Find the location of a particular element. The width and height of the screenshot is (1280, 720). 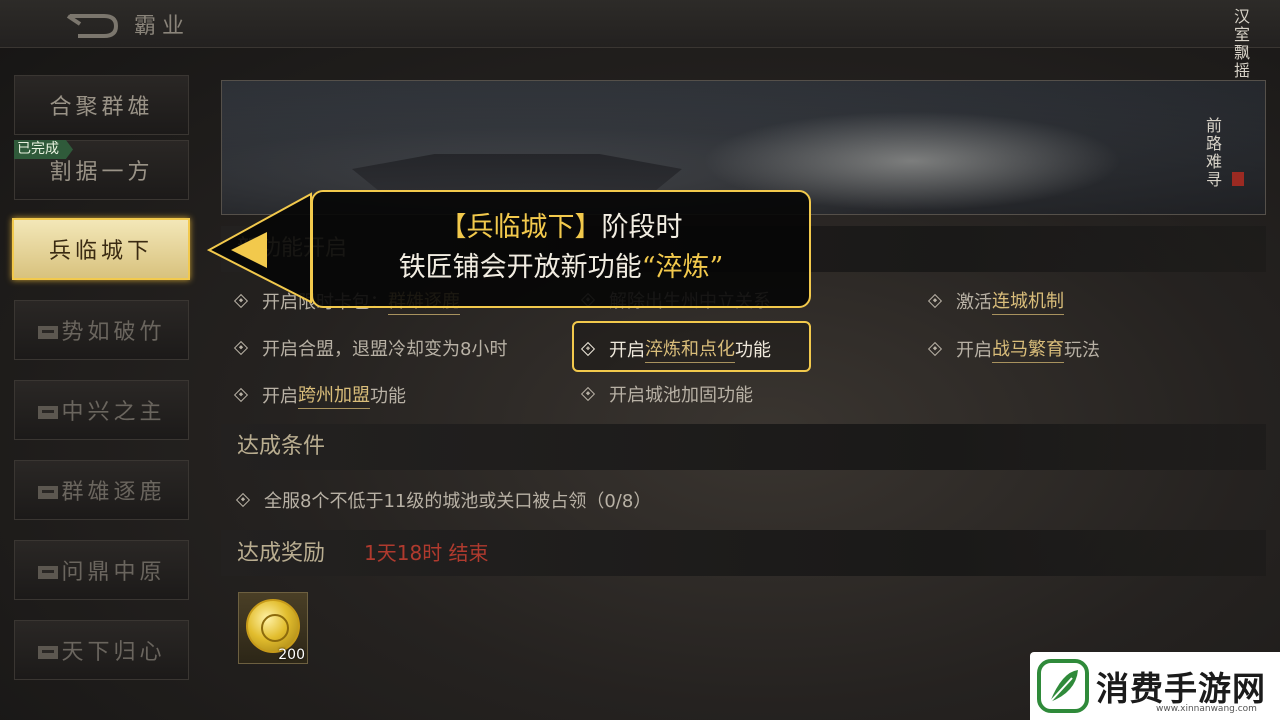

menu-item-stage-5: 中兴之主 is located at coordinates (101, 410).